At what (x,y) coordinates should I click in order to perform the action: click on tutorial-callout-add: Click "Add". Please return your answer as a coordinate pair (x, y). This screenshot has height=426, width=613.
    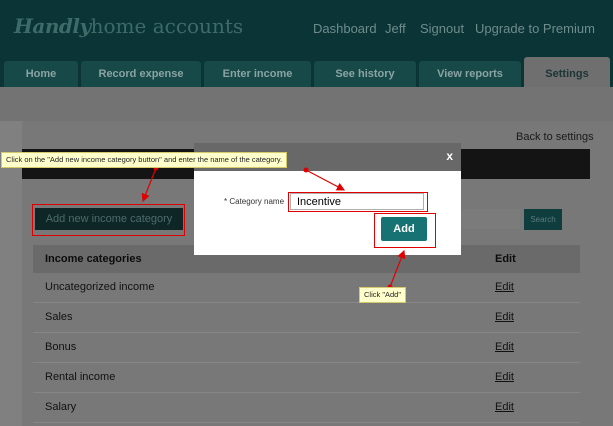
    Looking at the image, I should click on (383, 295).